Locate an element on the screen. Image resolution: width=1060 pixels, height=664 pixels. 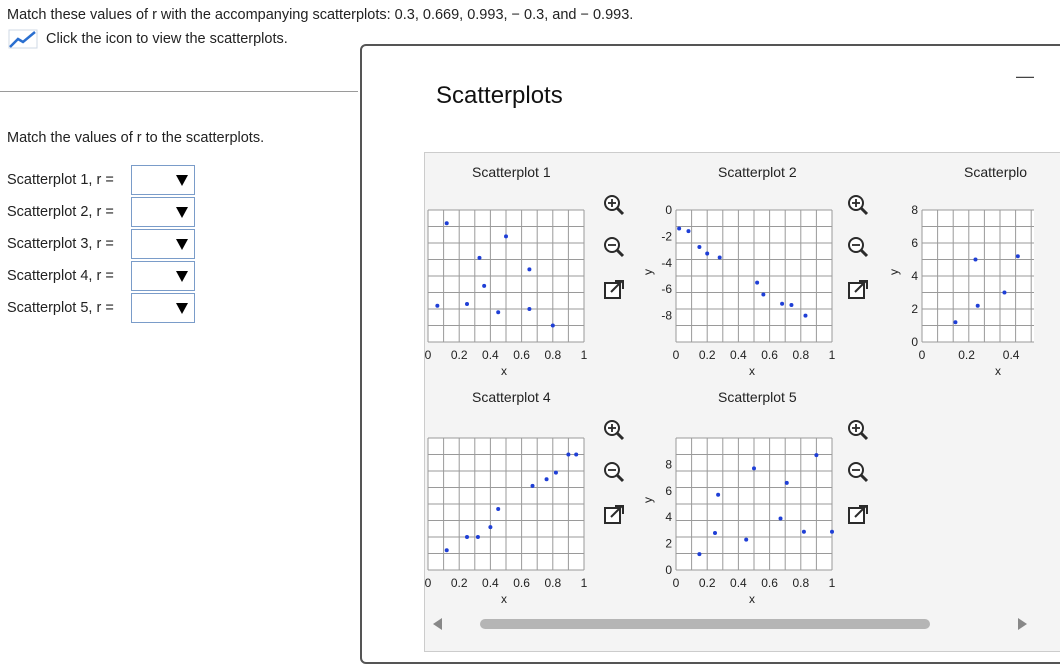
answer-label-2: Scatterplot 2, r = is located at coordinates (60, 212).